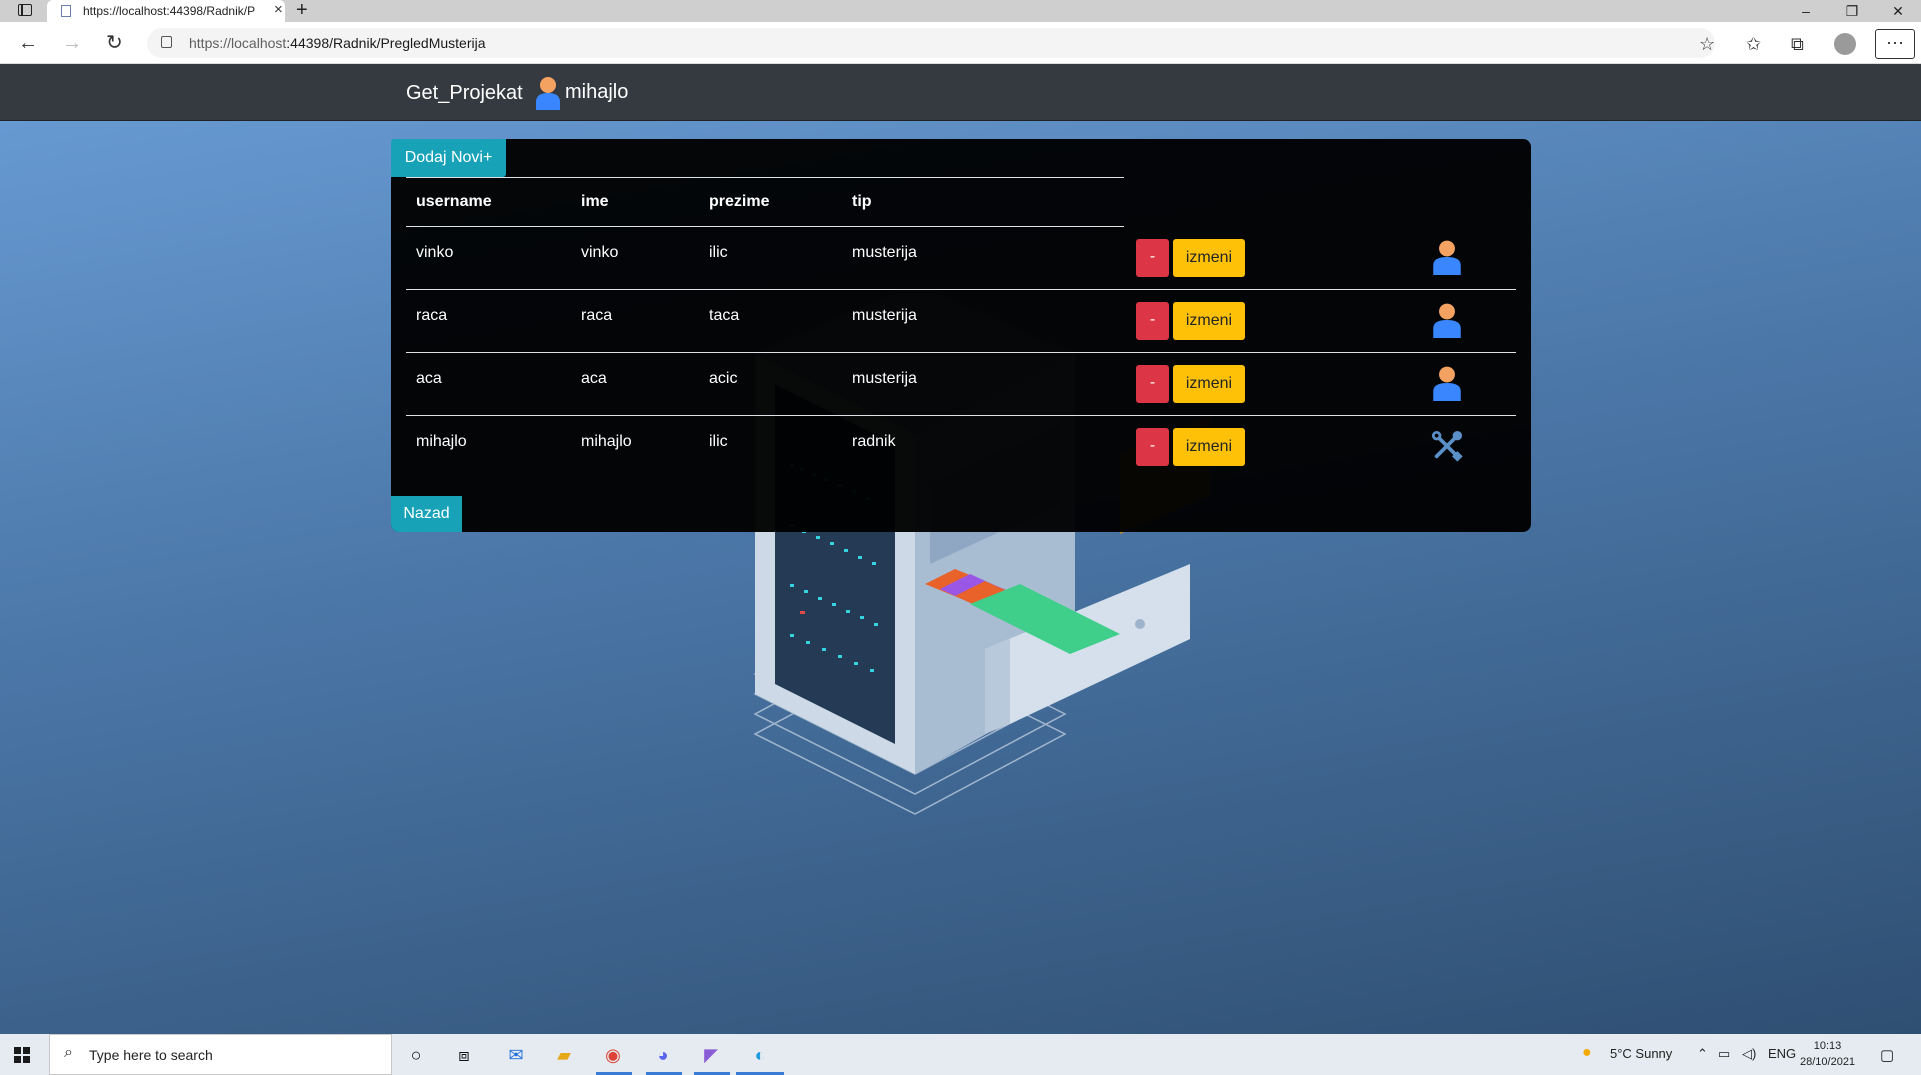  What do you see at coordinates (22, 1055) in the screenshot?
I see `windows-start-icon` at bounding box center [22, 1055].